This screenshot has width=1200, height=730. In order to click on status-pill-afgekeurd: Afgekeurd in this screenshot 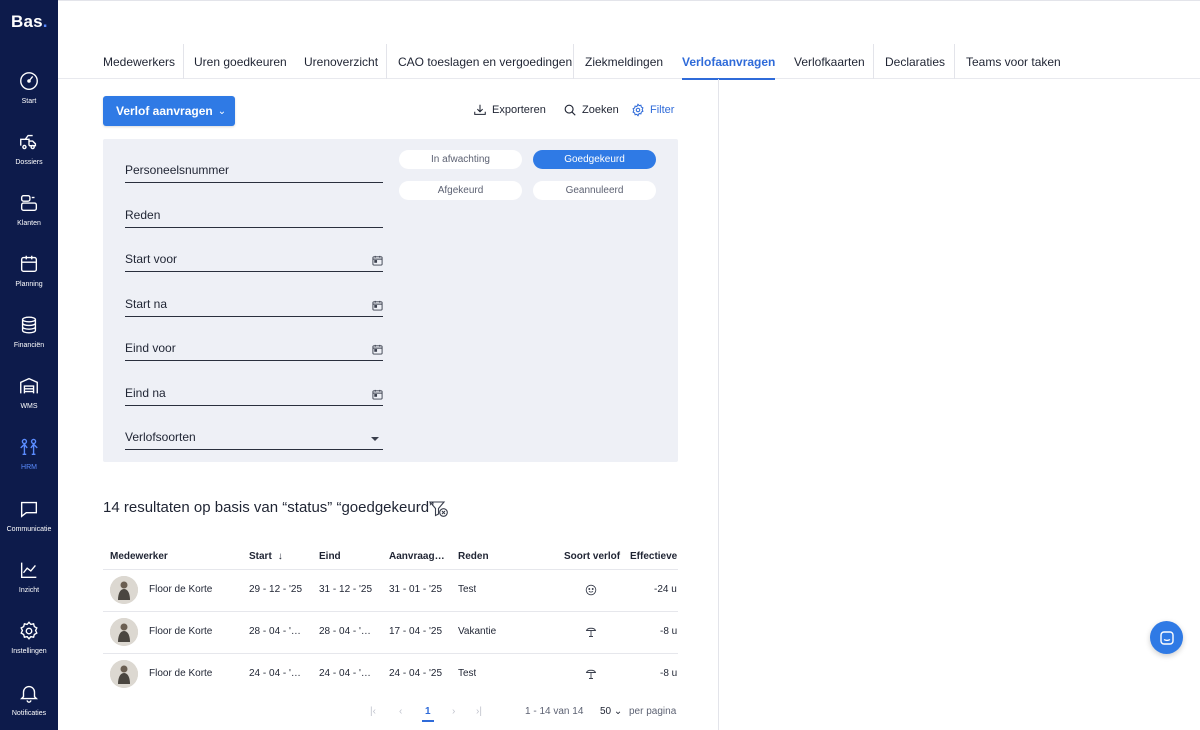, I will do `click(460, 190)`.